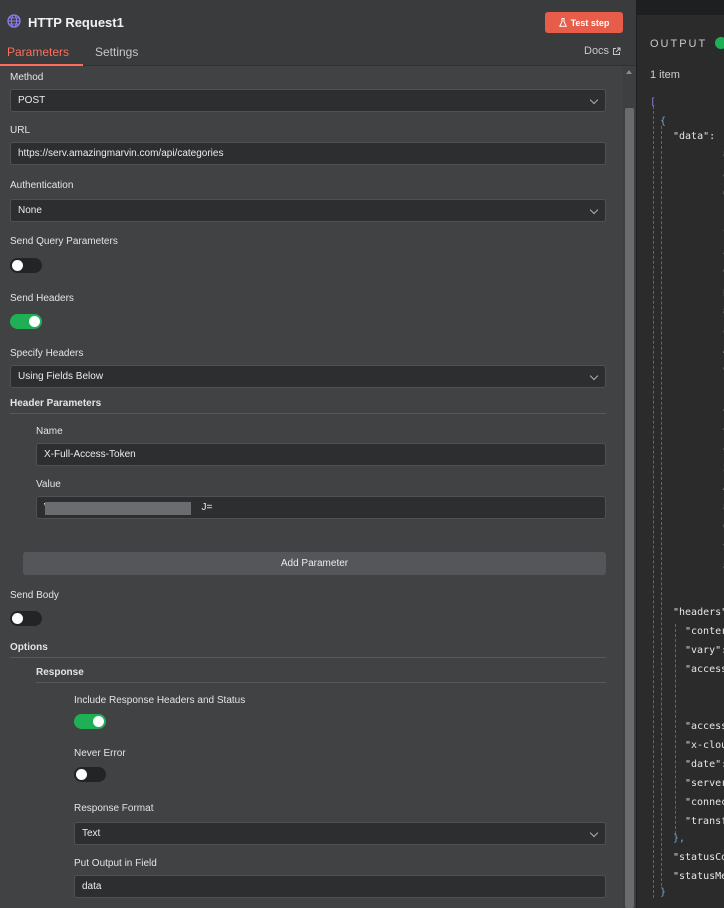 The image size is (724, 908). I want to click on json-line: "statusCo, so click(698, 857).